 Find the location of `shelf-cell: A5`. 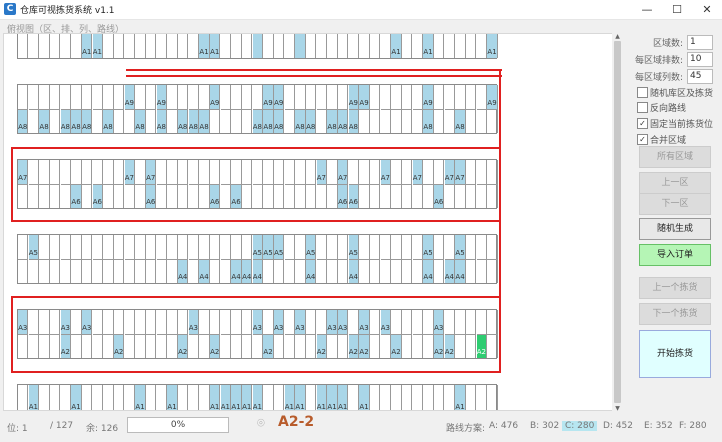

shelf-cell: A5 is located at coordinates (354, 247).